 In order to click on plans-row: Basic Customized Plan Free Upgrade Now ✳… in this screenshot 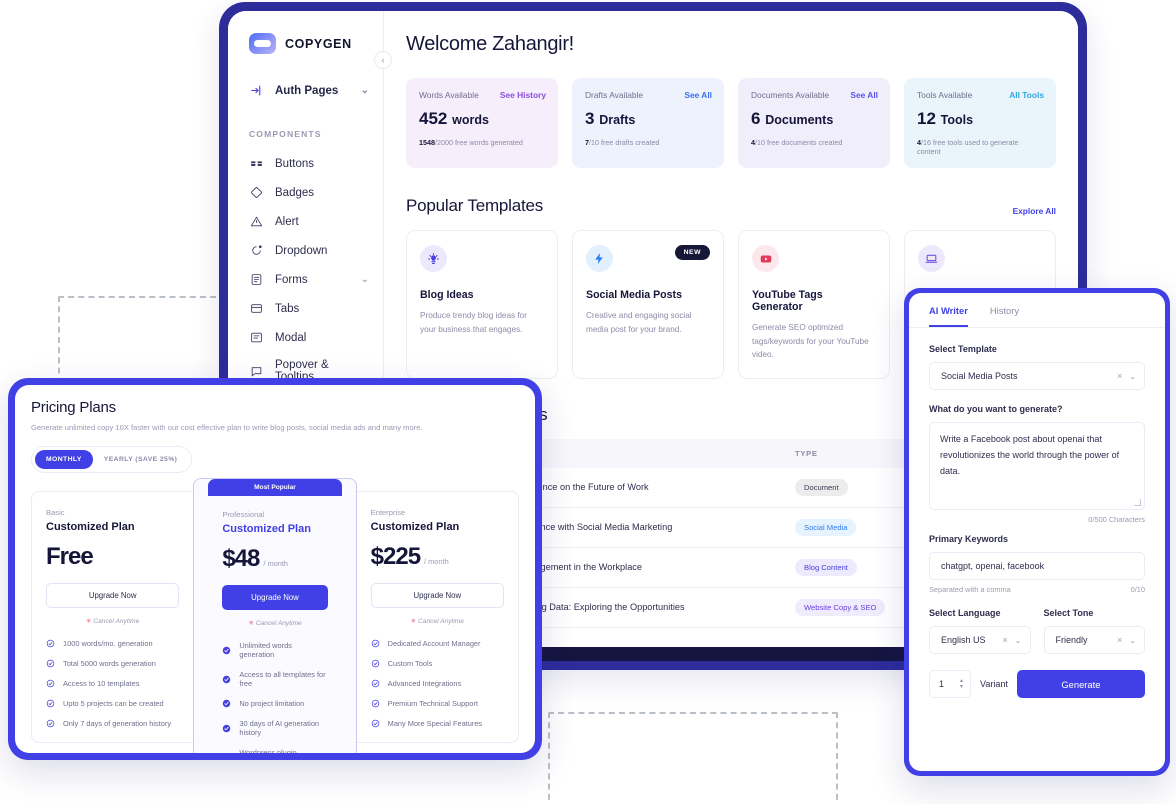, I will do `click(275, 615)`.